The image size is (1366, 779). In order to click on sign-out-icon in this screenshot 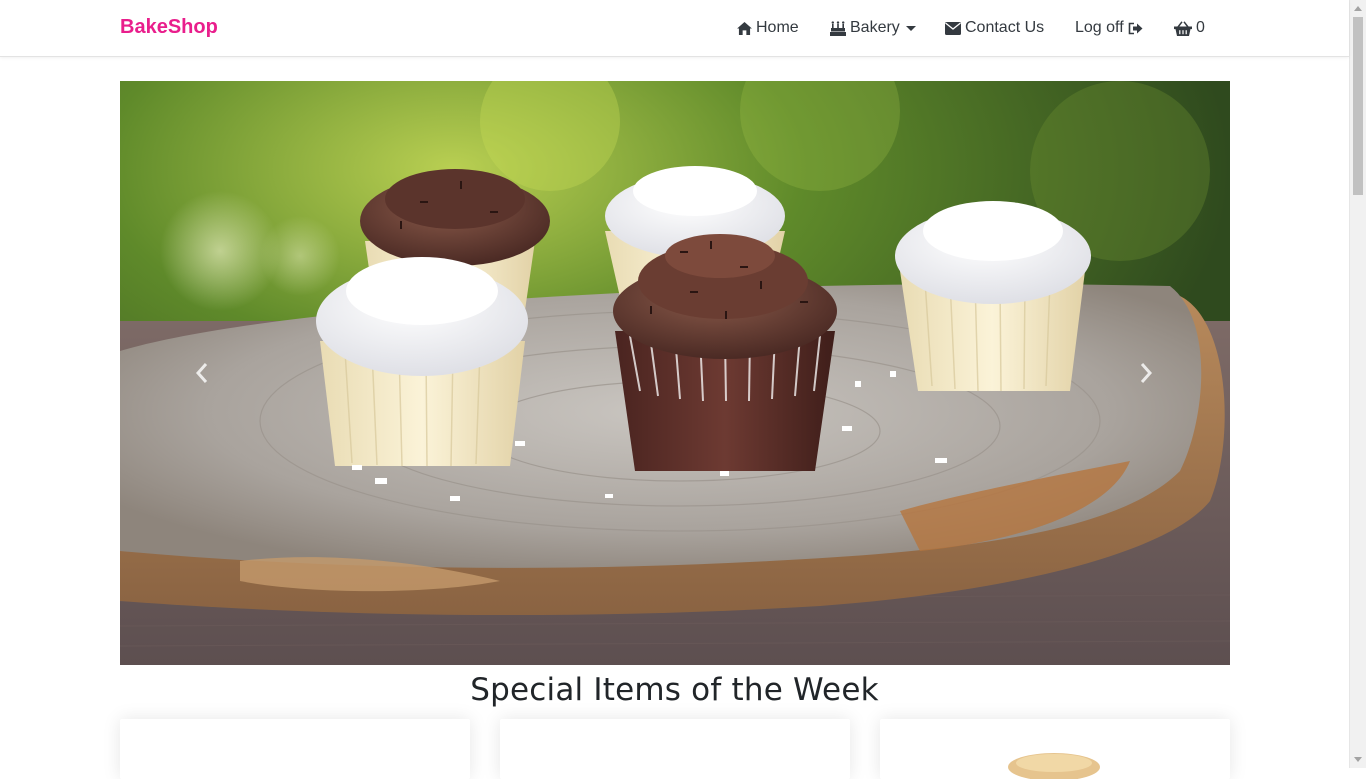, I will do `click(1135, 28)`.